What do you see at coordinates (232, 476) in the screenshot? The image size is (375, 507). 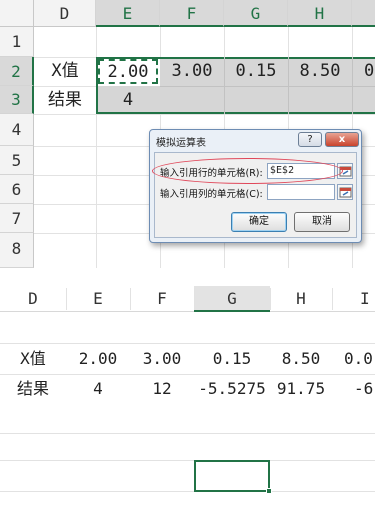 I see `active-cell` at bounding box center [232, 476].